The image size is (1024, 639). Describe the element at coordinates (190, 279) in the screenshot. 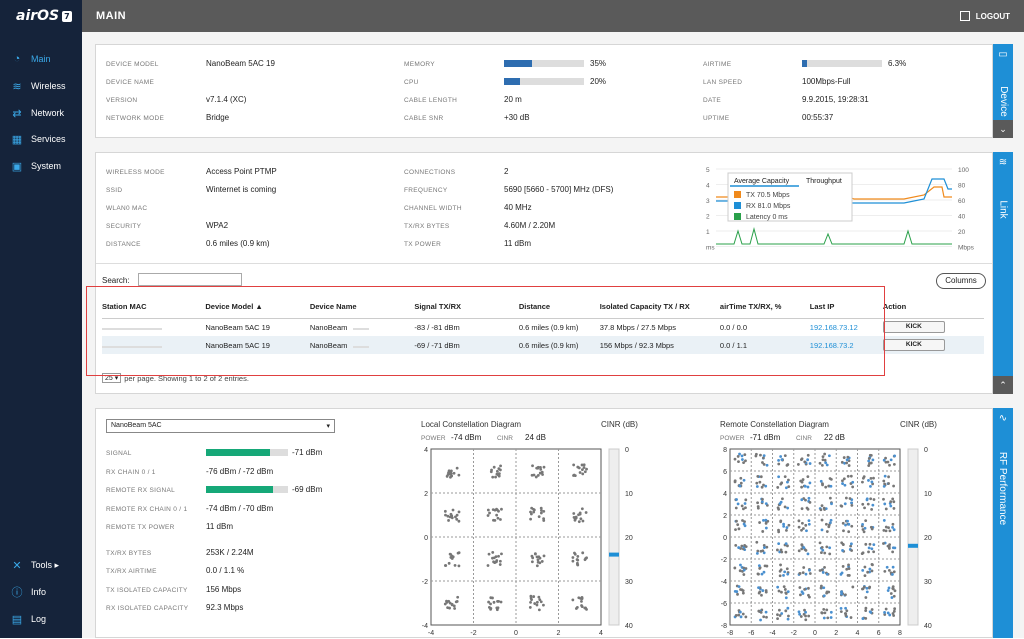

I see `search-input` at that location.